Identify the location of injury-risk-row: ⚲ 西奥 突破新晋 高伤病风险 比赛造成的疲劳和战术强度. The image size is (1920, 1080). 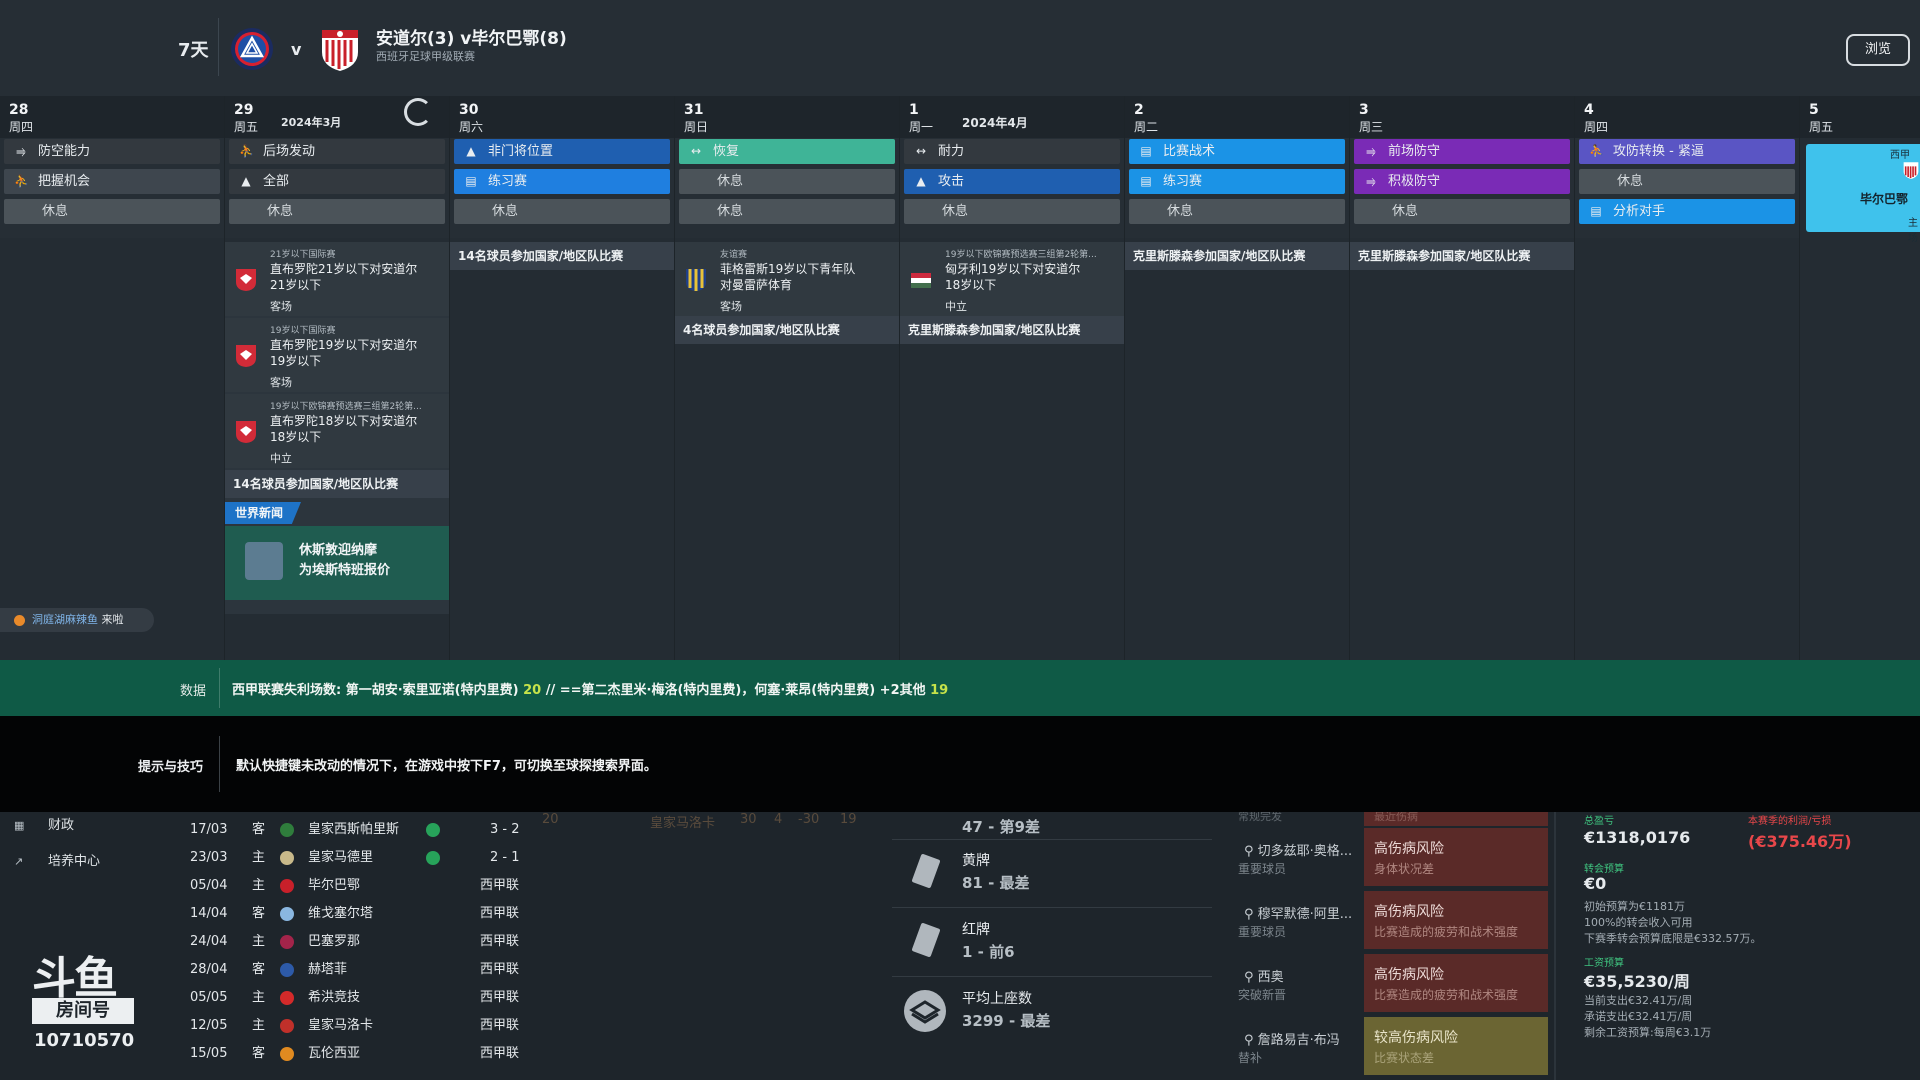
(1393, 983).